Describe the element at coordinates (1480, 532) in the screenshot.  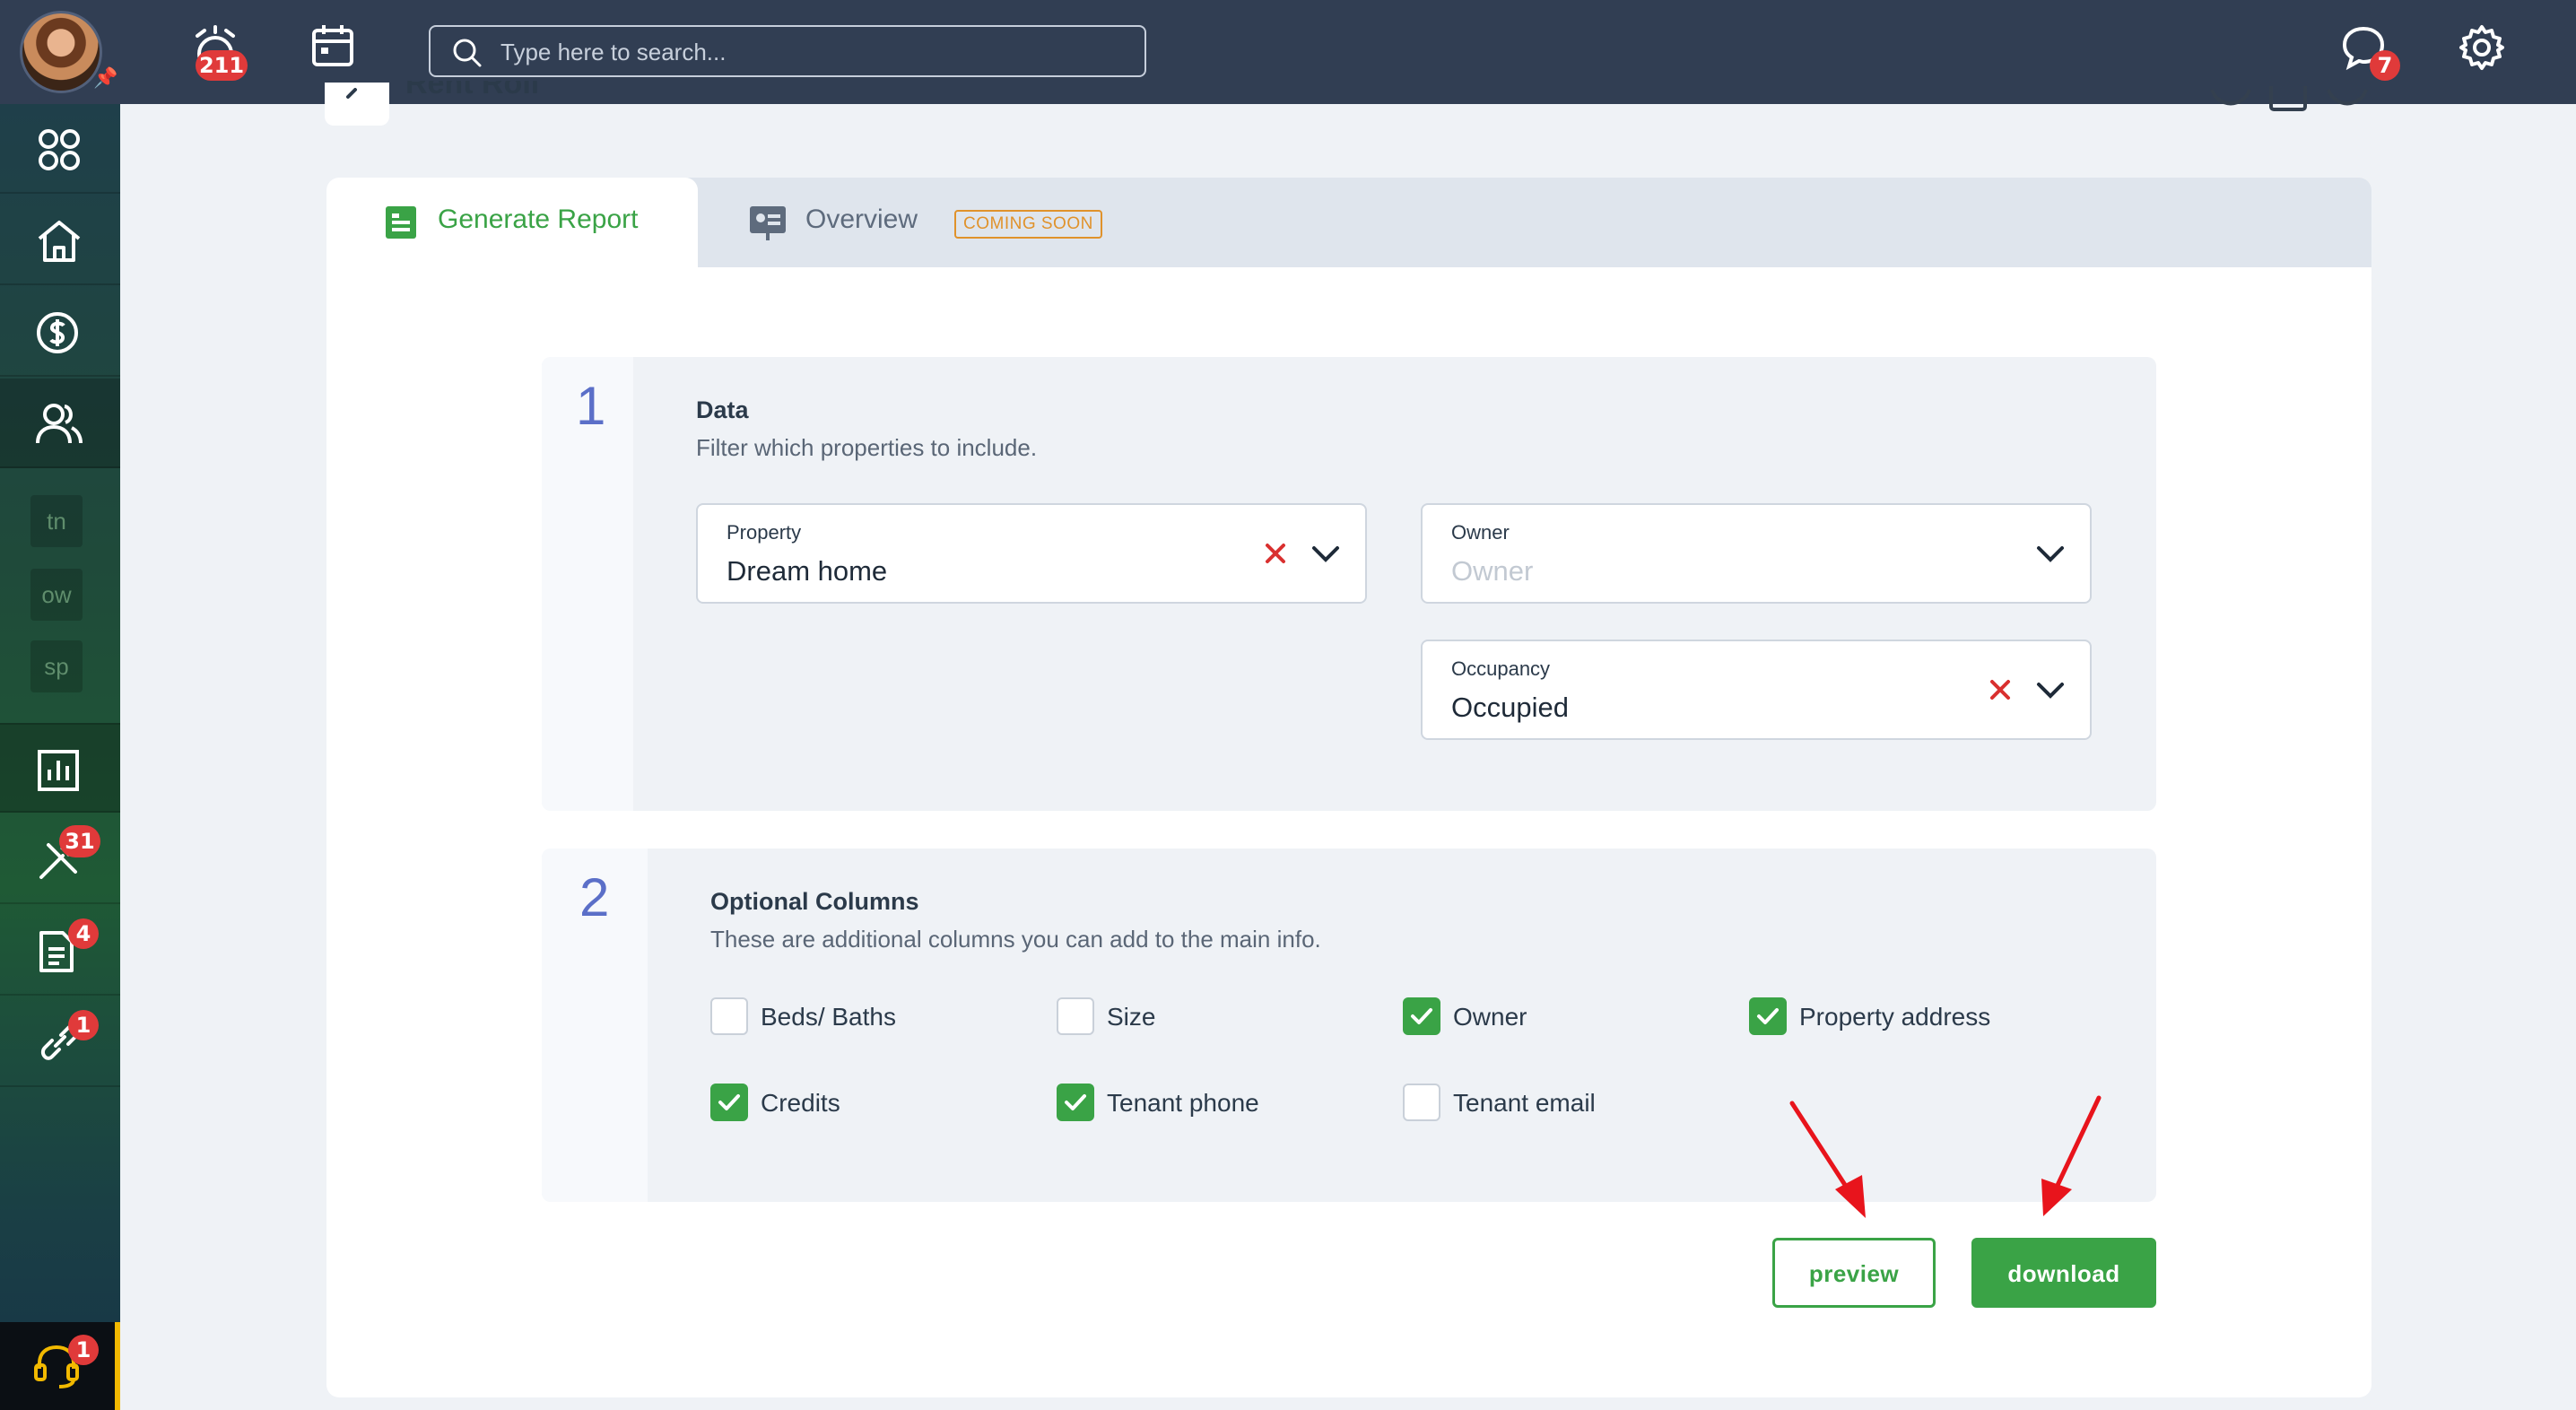
I see `owner-label: Owner` at that location.